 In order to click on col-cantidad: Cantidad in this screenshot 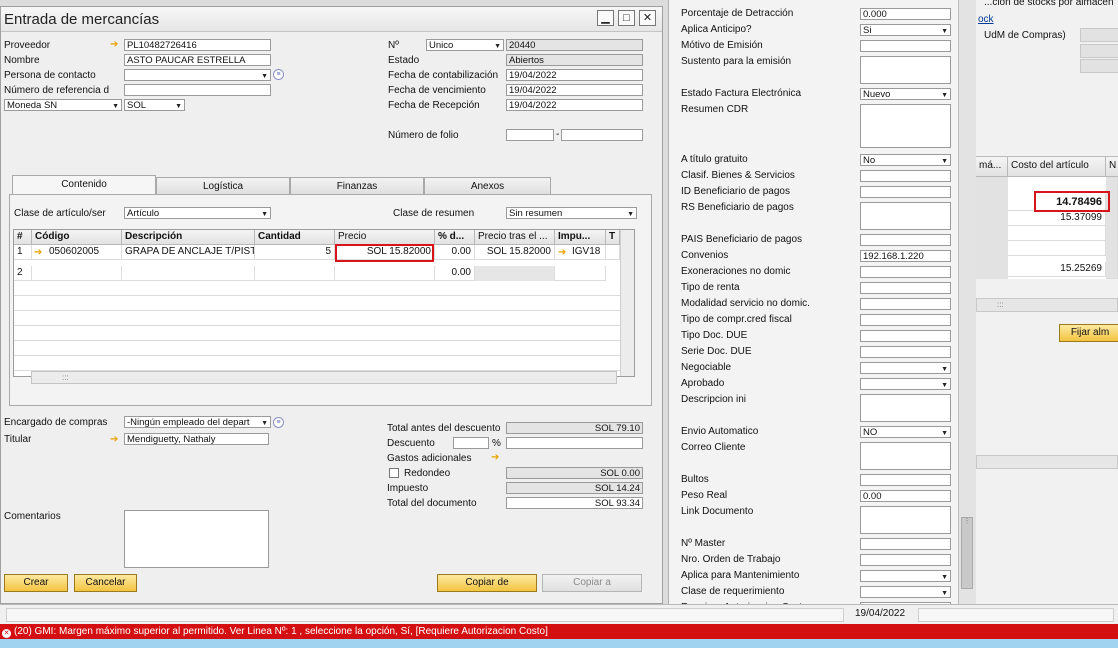, I will do `click(295, 237)`.